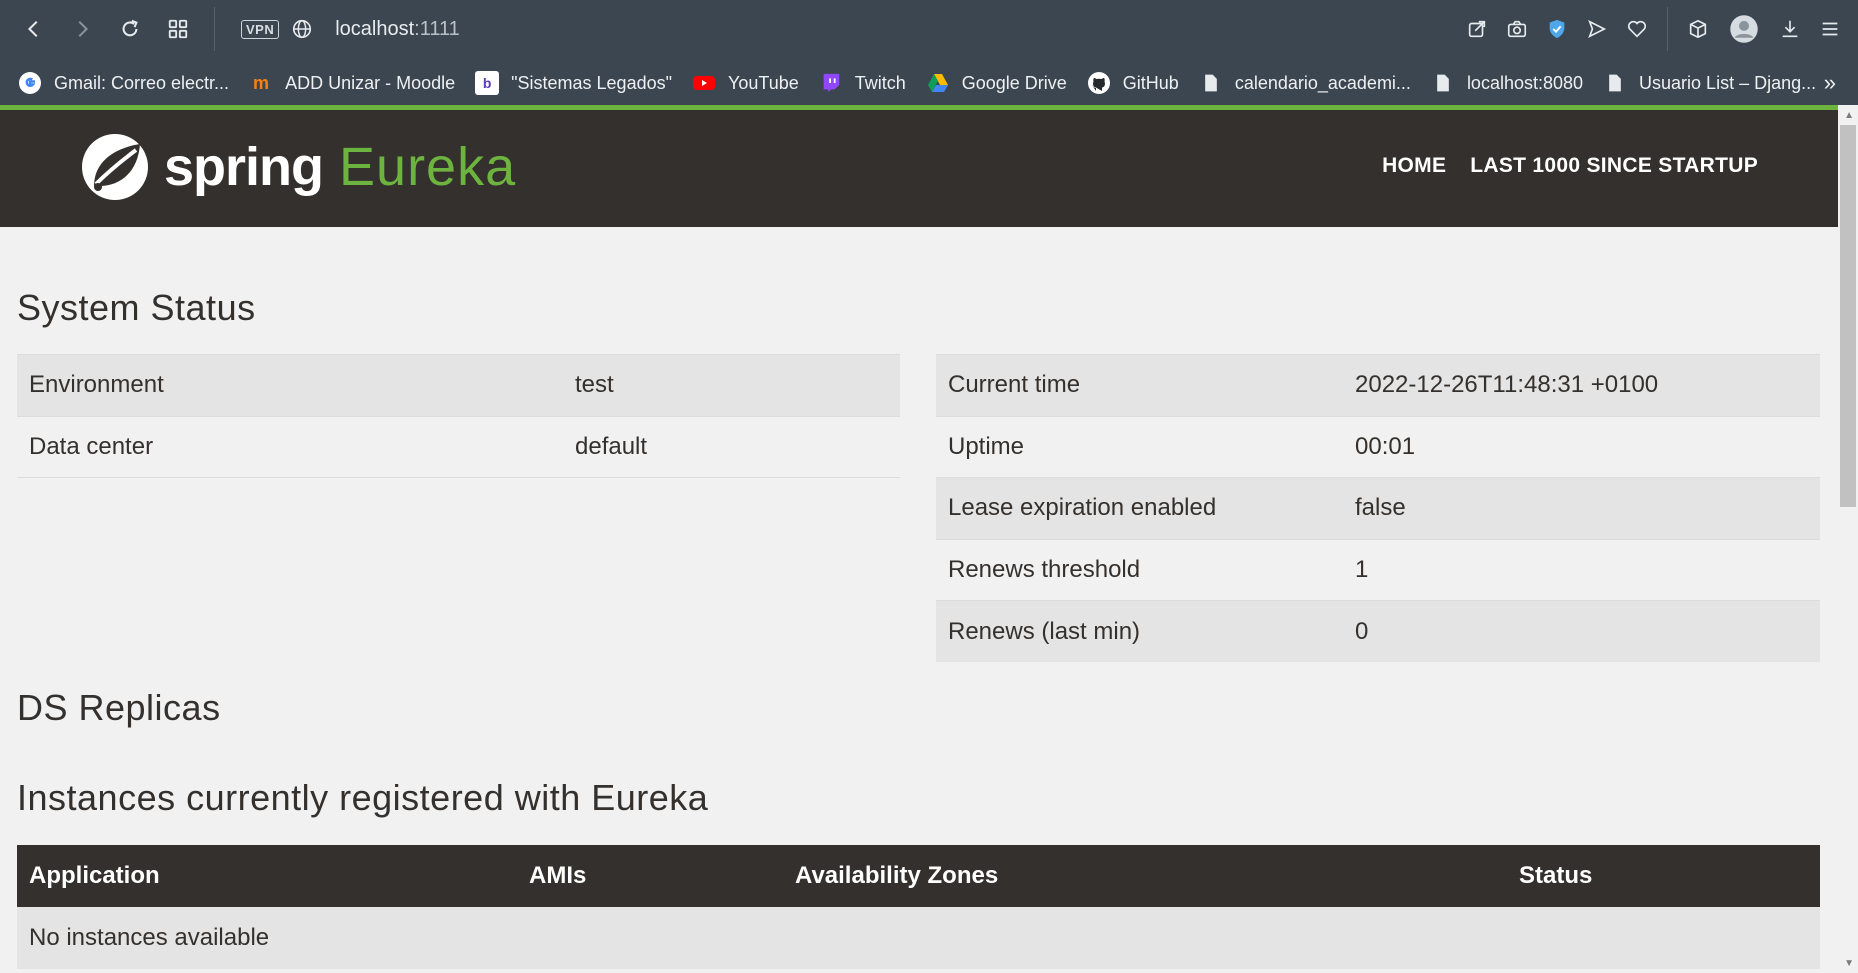 Image resolution: width=1858 pixels, height=973 pixels. What do you see at coordinates (650, 876) in the screenshot?
I see `column-header-amis: AMIs` at bounding box center [650, 876].